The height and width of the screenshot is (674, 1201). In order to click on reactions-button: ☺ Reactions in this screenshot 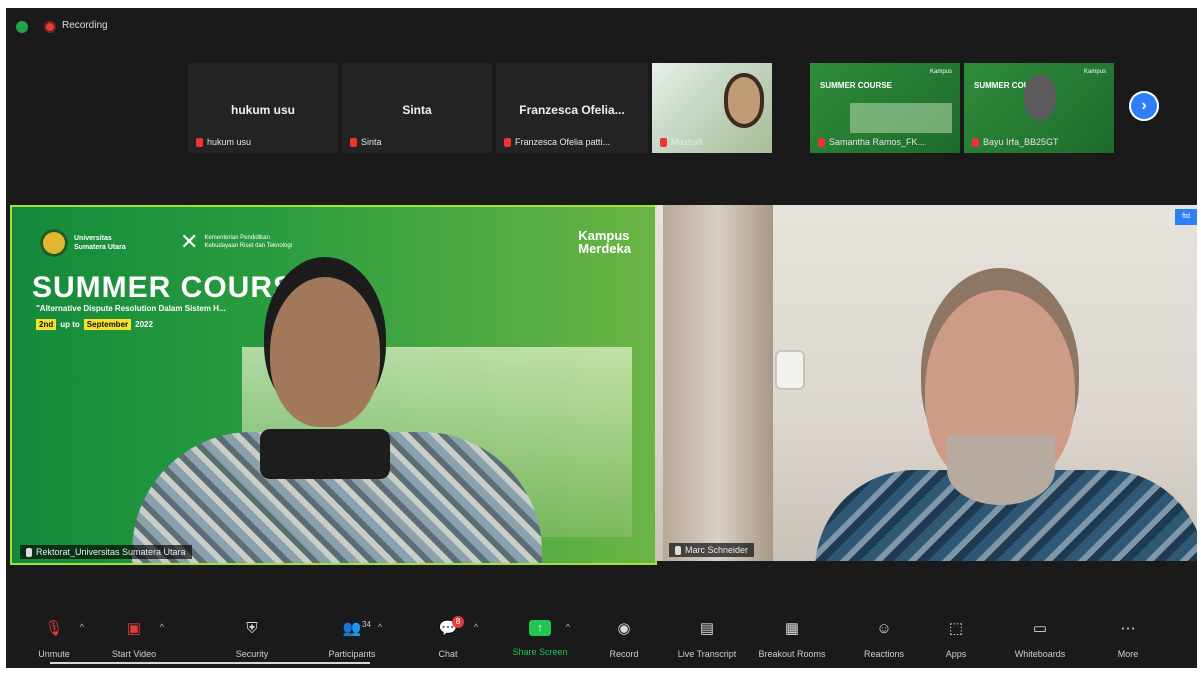, I will do `click(884, 639)`.